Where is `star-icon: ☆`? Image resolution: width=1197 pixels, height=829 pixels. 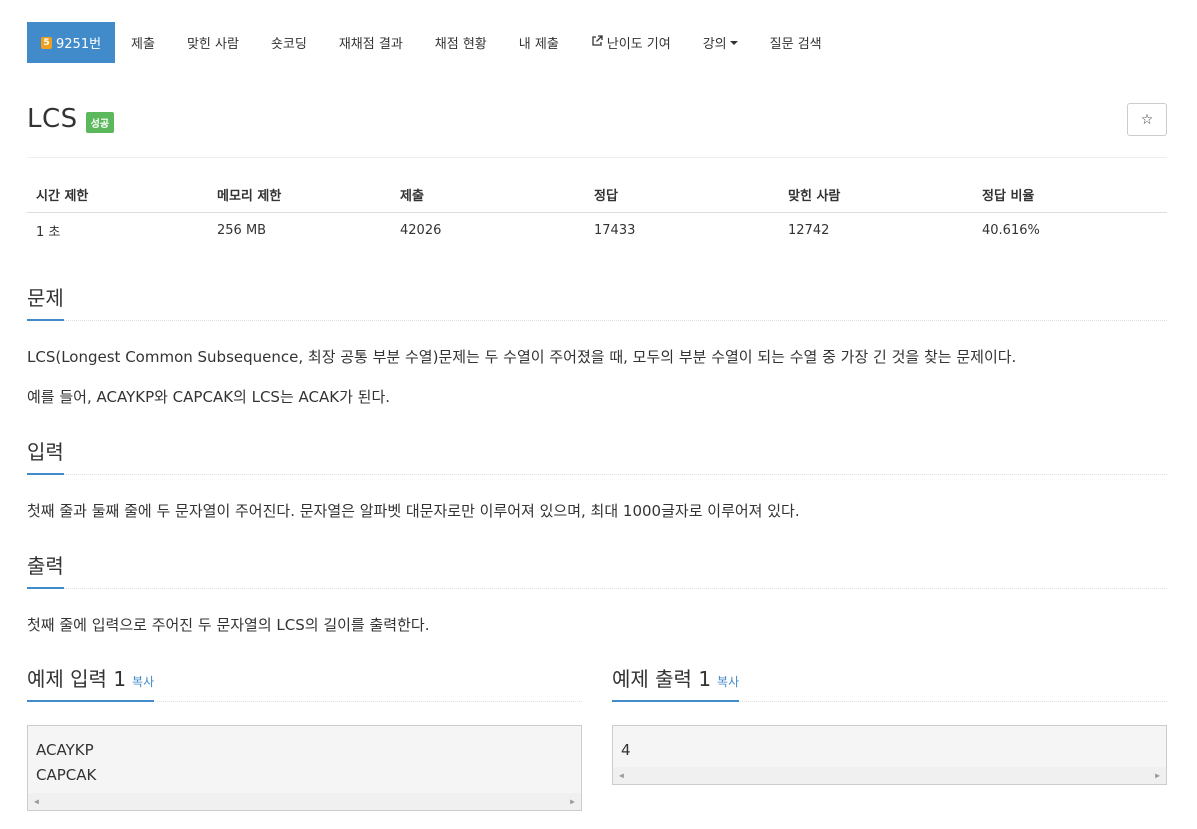 star-icon: ☆ is located at coordinates (1147, 119).